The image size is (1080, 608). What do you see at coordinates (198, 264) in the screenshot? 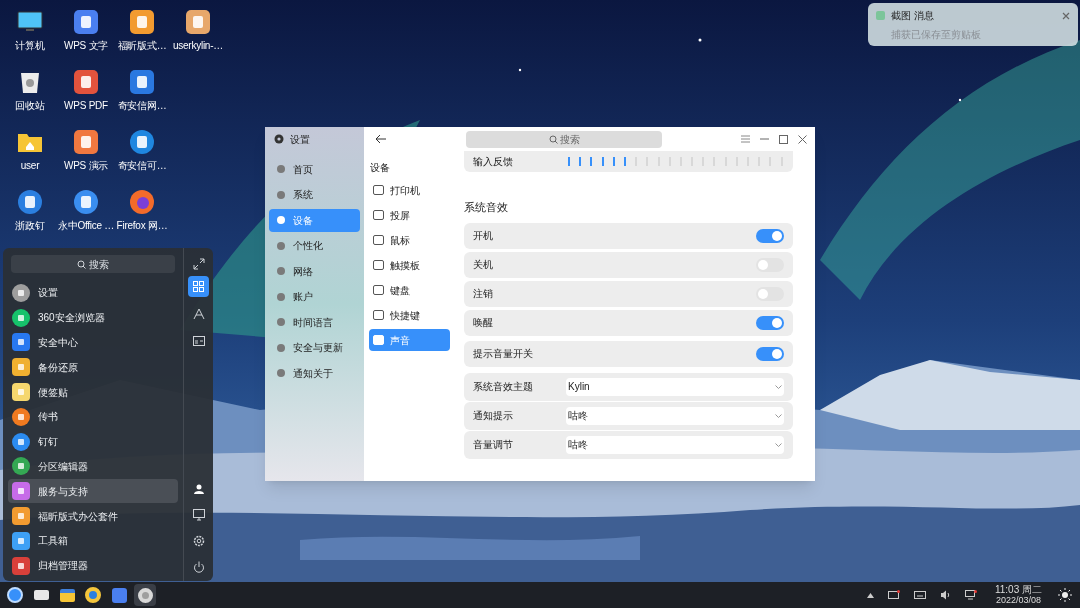
I see `expand-icon` at bounding box center [198, 264].